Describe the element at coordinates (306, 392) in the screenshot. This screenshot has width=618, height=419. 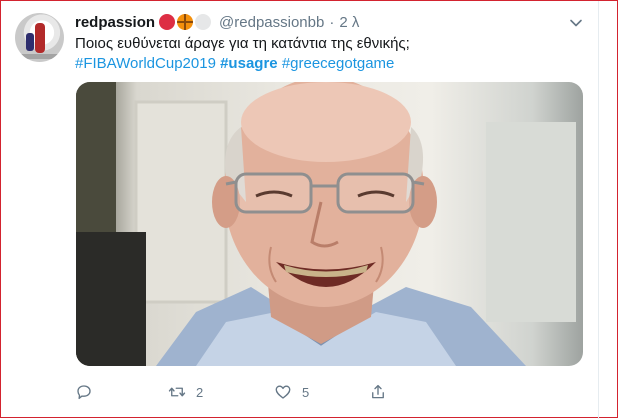
I see `like-count: 5` at that location.